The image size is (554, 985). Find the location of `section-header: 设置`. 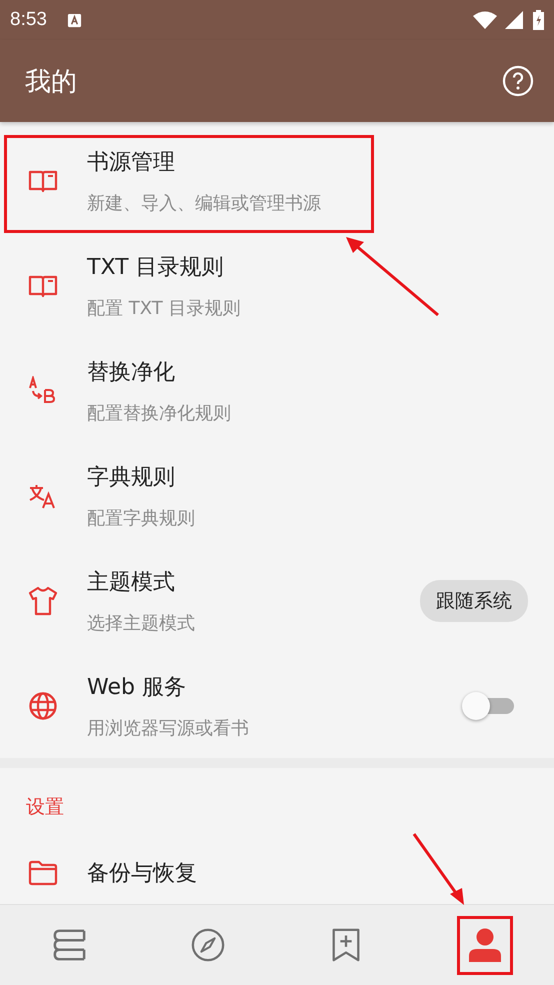

section-header: 设置 is located at coordinates (45, 807).